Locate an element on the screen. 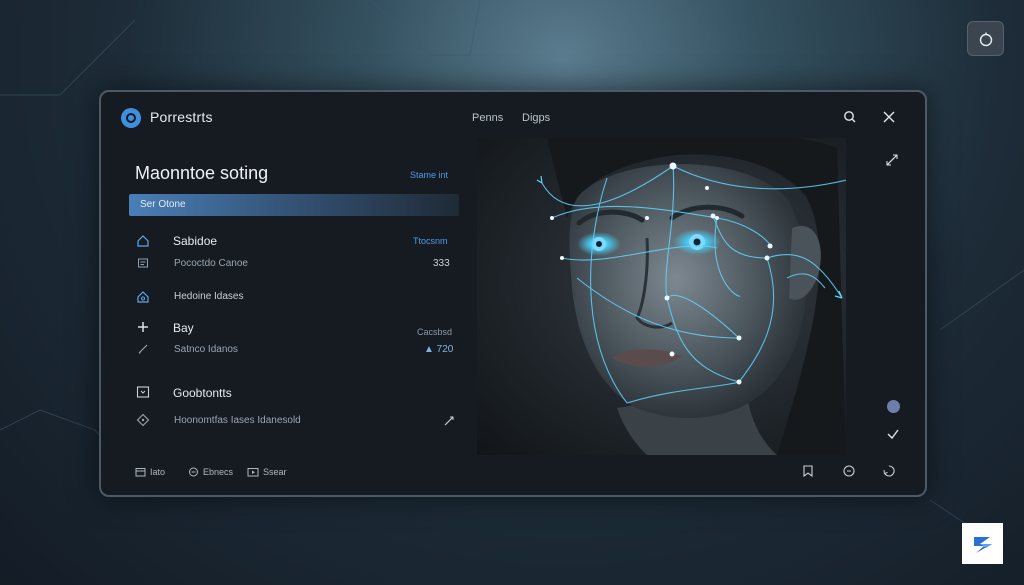 The height and width of the screenshot is (585, 1024). group-sabidoe-link: Ttocsnm is located at coordinates (430, 241).